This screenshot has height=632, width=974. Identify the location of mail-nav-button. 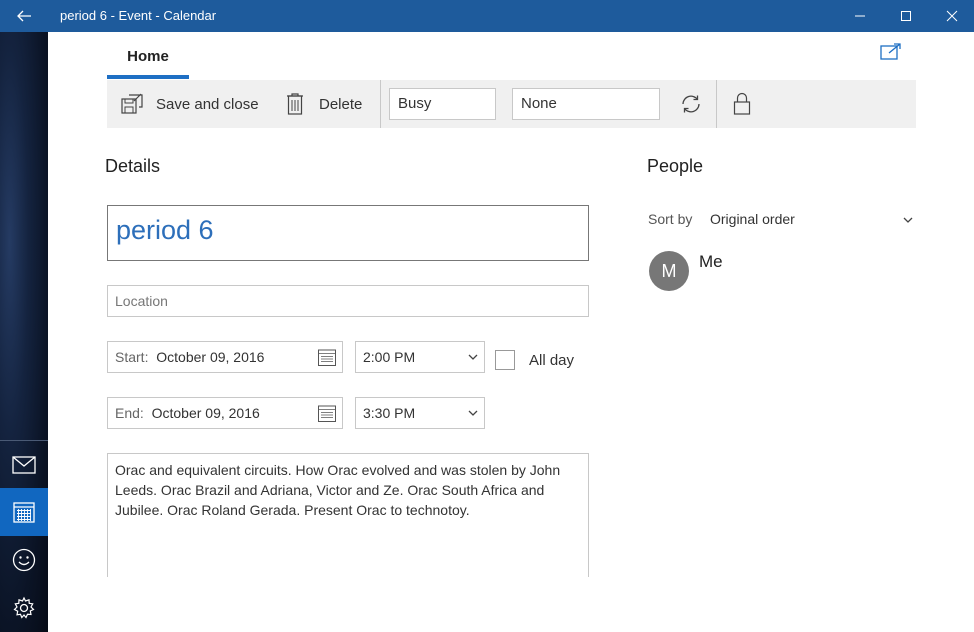
(24, 464).